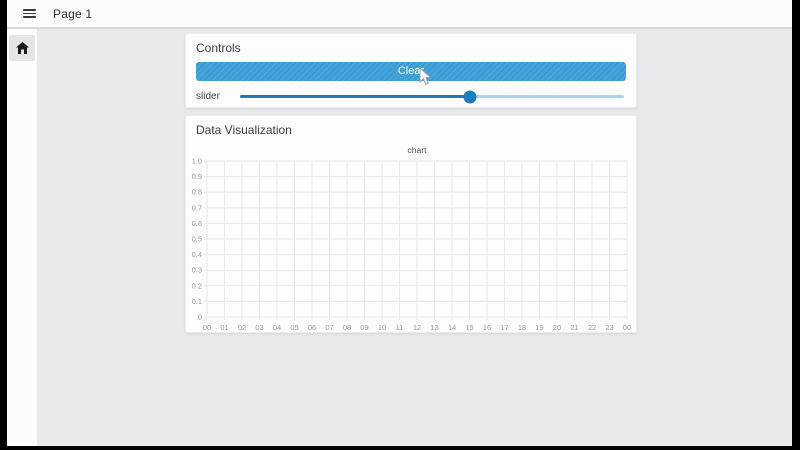 The image size is (800, 450). I want to click on svg-text: 0.3, so click(197, 270).